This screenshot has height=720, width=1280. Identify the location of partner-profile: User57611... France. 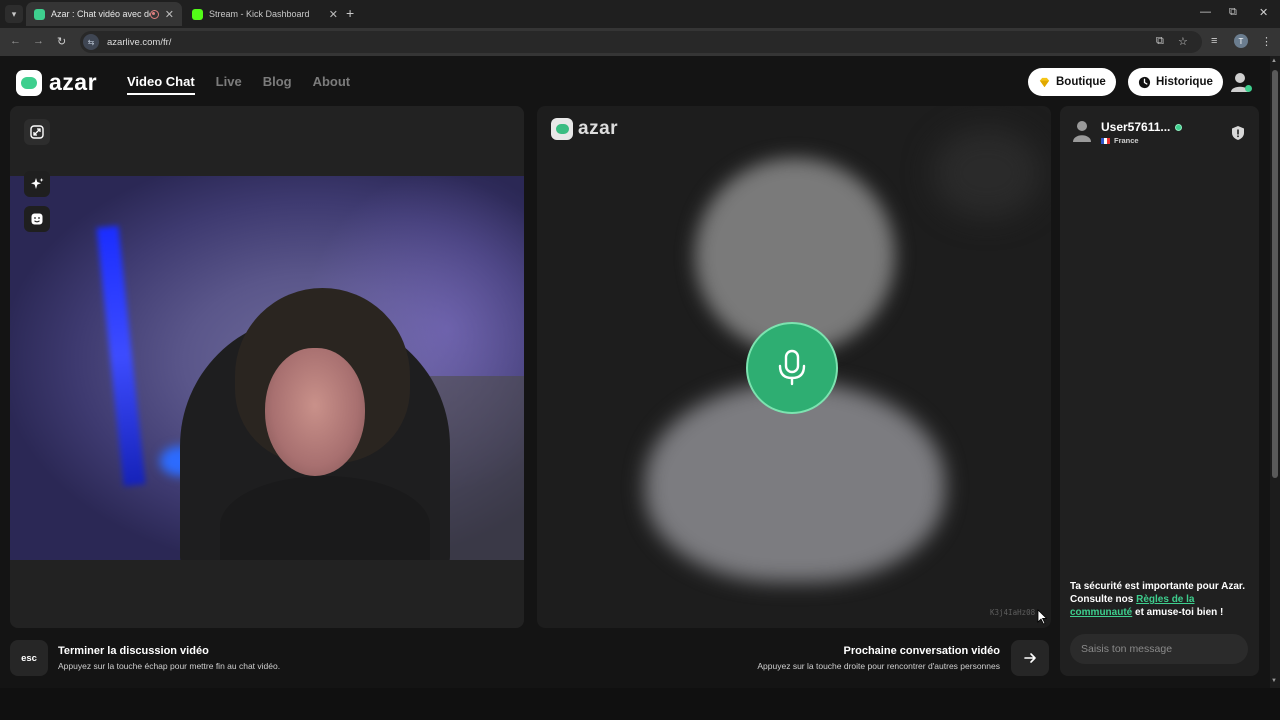
(1128, 132).